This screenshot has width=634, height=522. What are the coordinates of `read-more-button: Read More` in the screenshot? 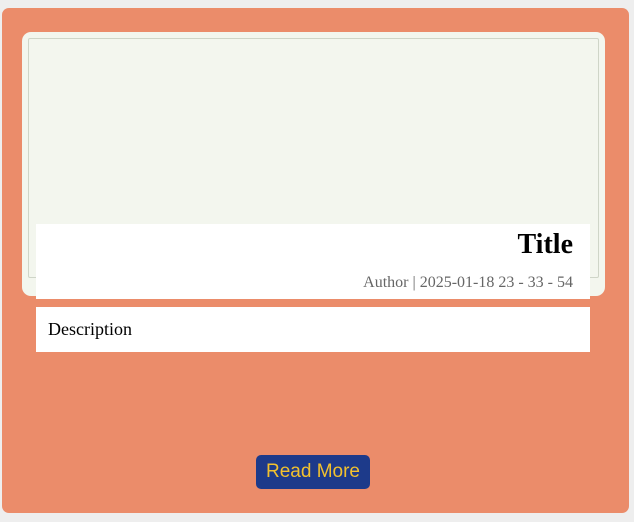 It's located at (313, 472).